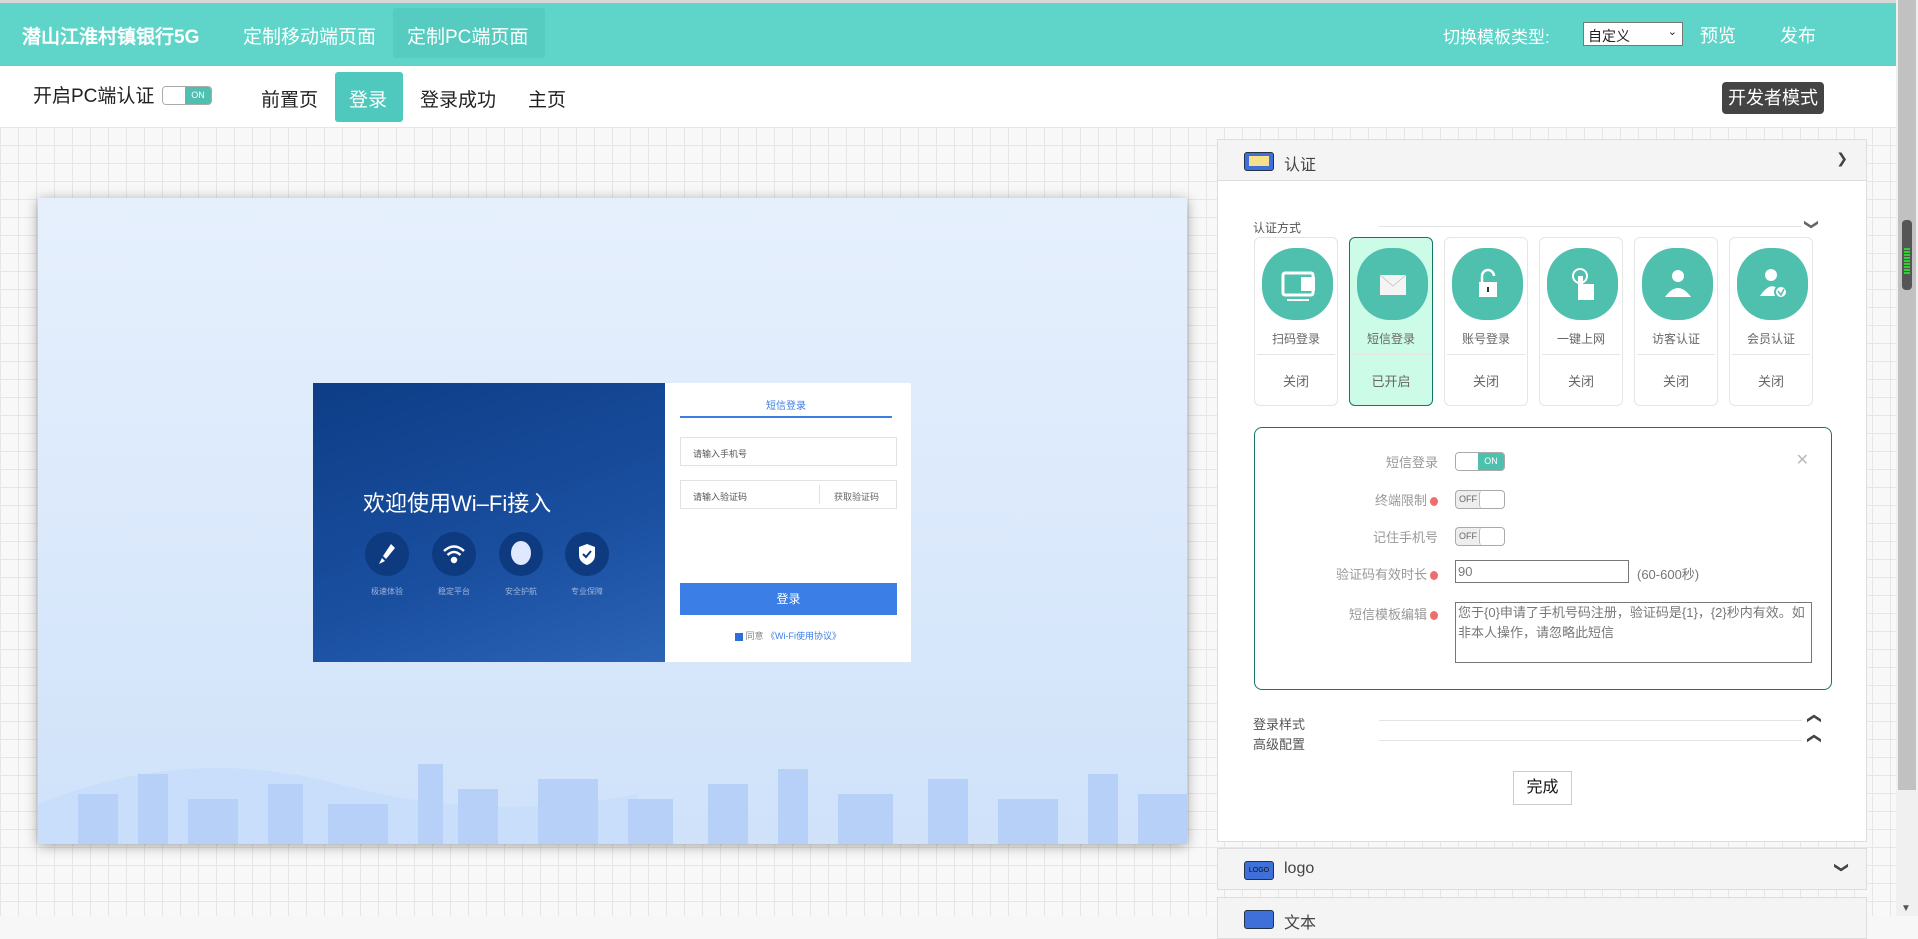  I want to click on auth-method-status: 已开启, so click(1391, 381).